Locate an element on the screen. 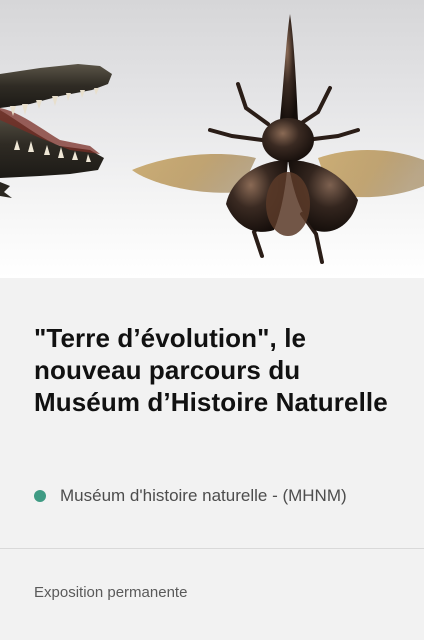  crocodile-specimen is located at coordinates (56, 131).